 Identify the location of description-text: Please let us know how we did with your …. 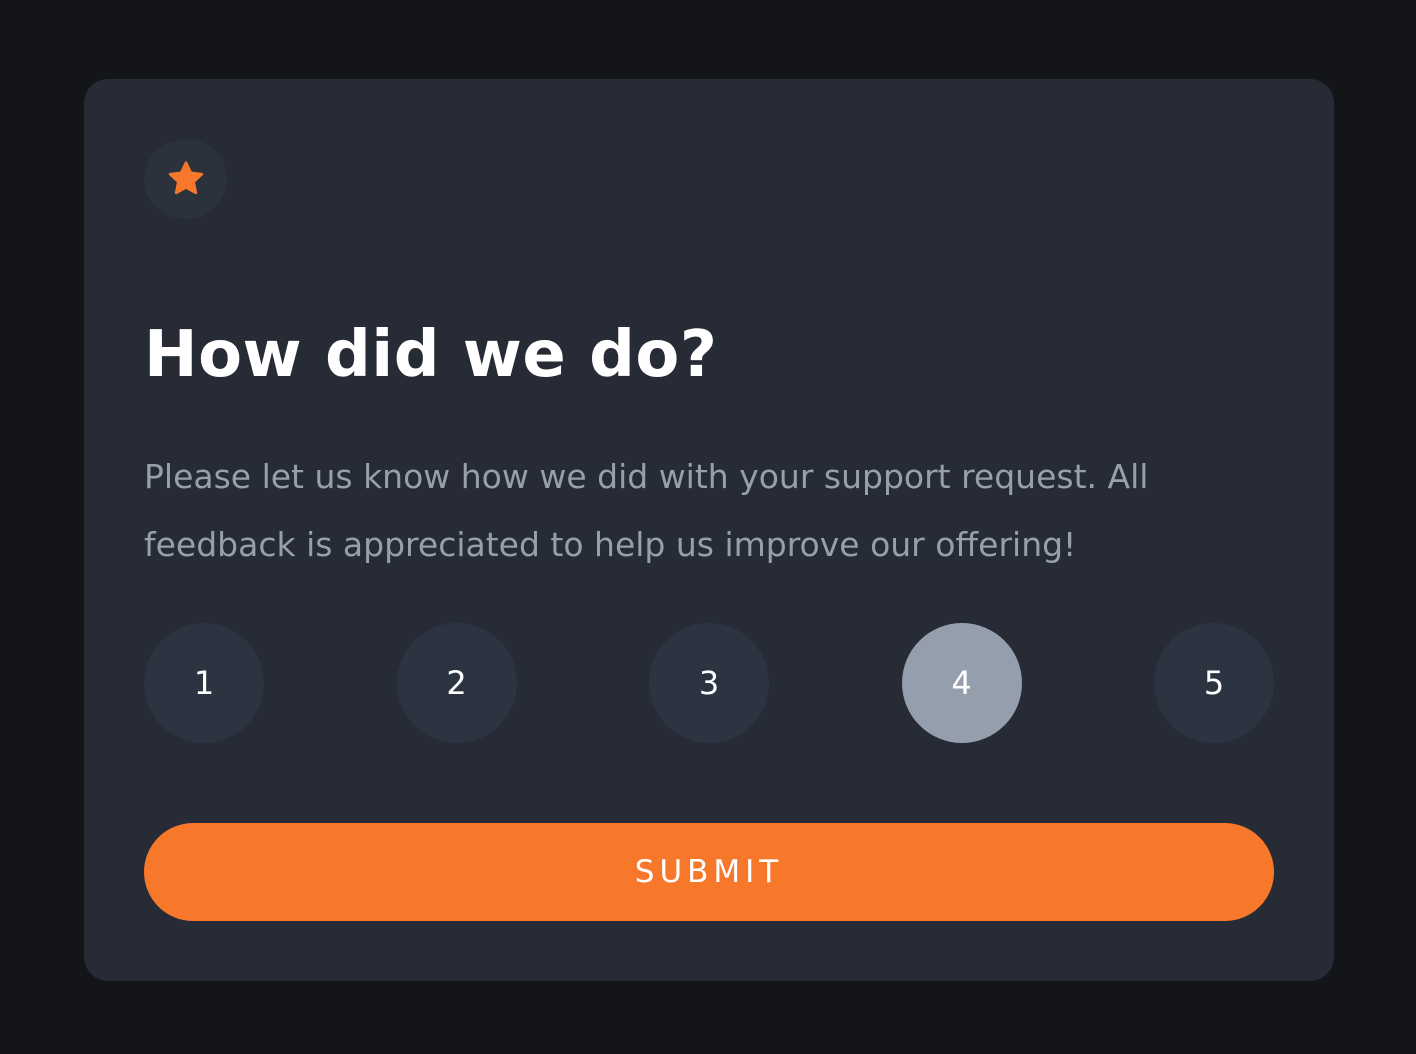
(646, 510).